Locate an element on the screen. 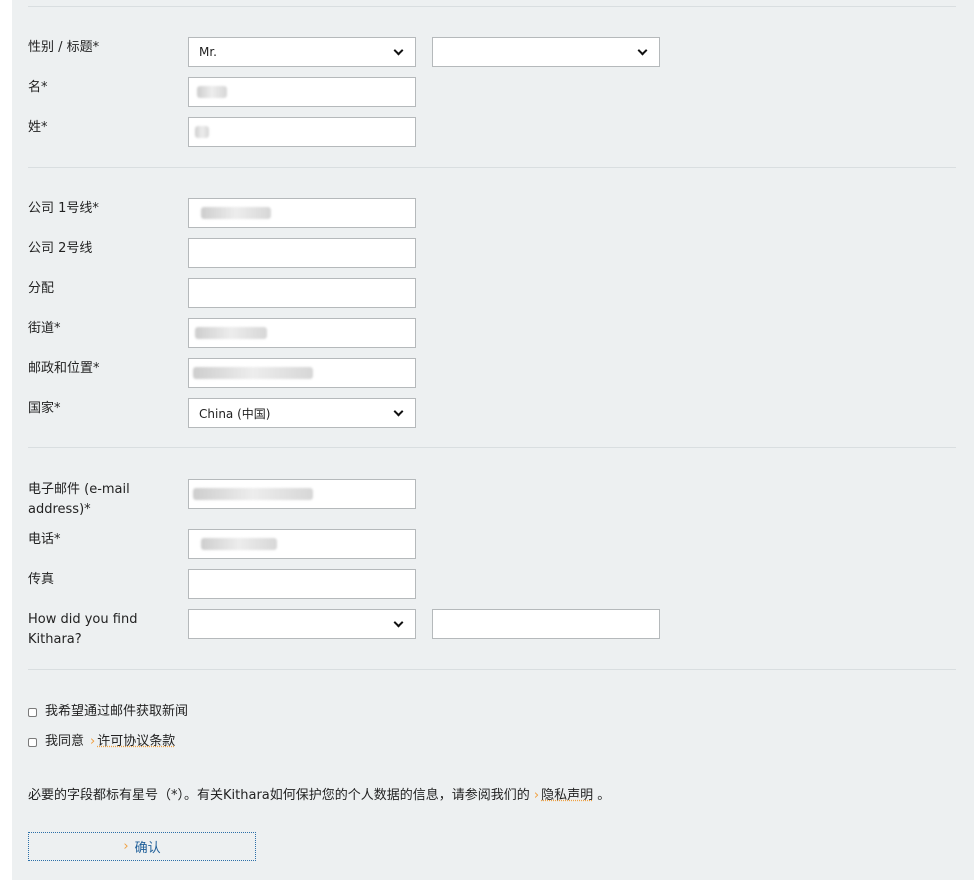  country-value: China (中国) is located at coordinates (235, 413).